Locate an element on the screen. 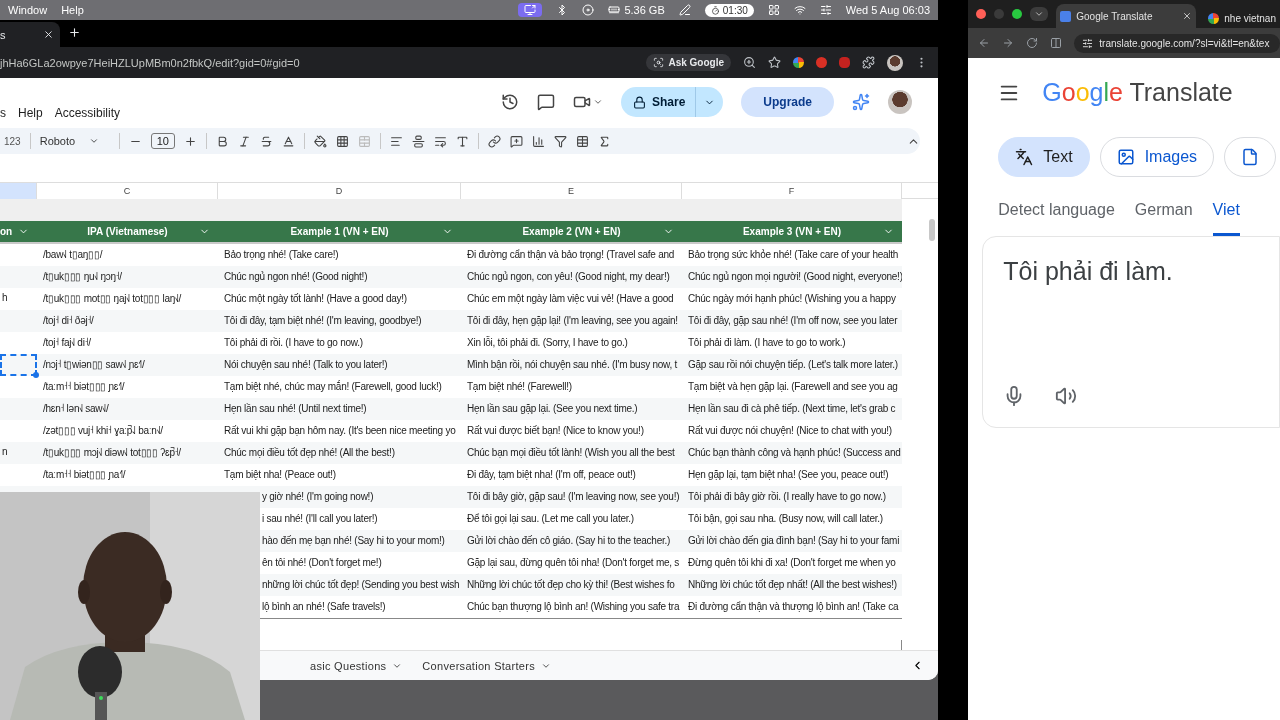  header-cell: on is located at coordinates (18, 231).